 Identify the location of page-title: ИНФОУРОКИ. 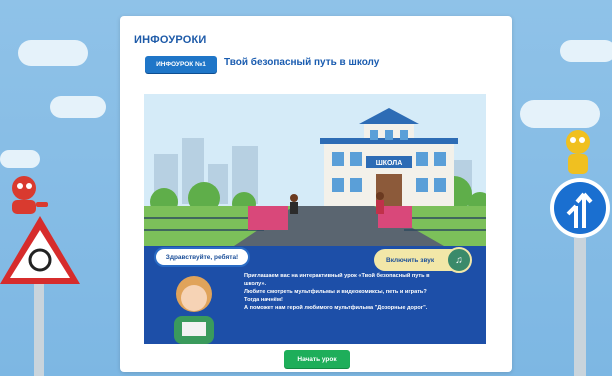
(170, 40).